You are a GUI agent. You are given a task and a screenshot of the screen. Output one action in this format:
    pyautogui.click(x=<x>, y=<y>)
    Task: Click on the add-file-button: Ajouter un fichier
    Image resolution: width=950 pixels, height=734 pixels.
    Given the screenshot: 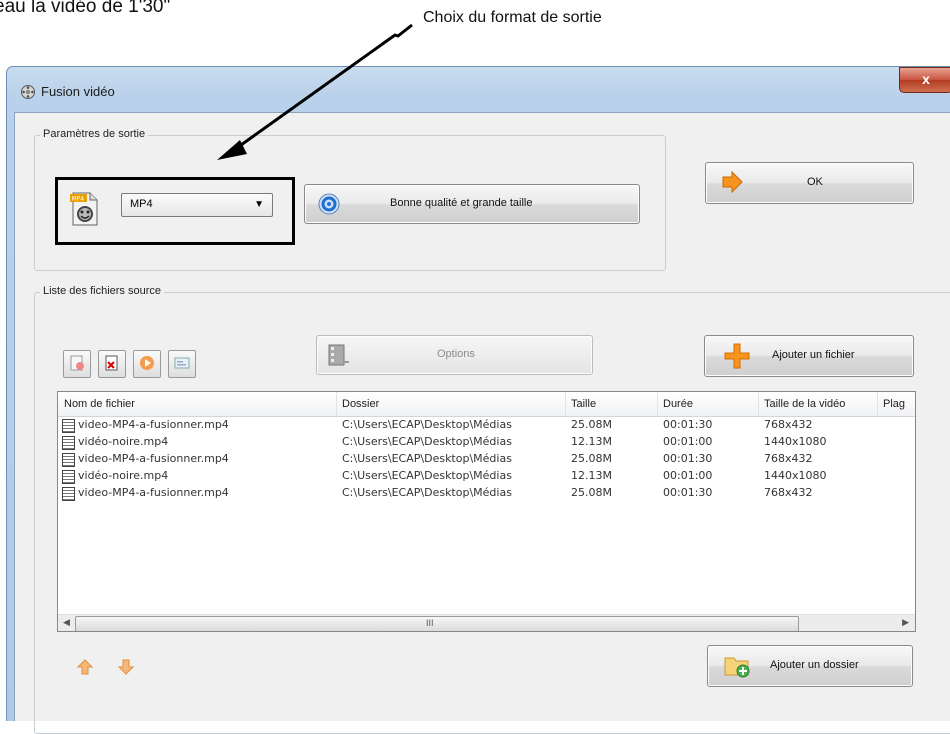 What is the action you would take?
    pyautogui.click(x=809, y=356)
    